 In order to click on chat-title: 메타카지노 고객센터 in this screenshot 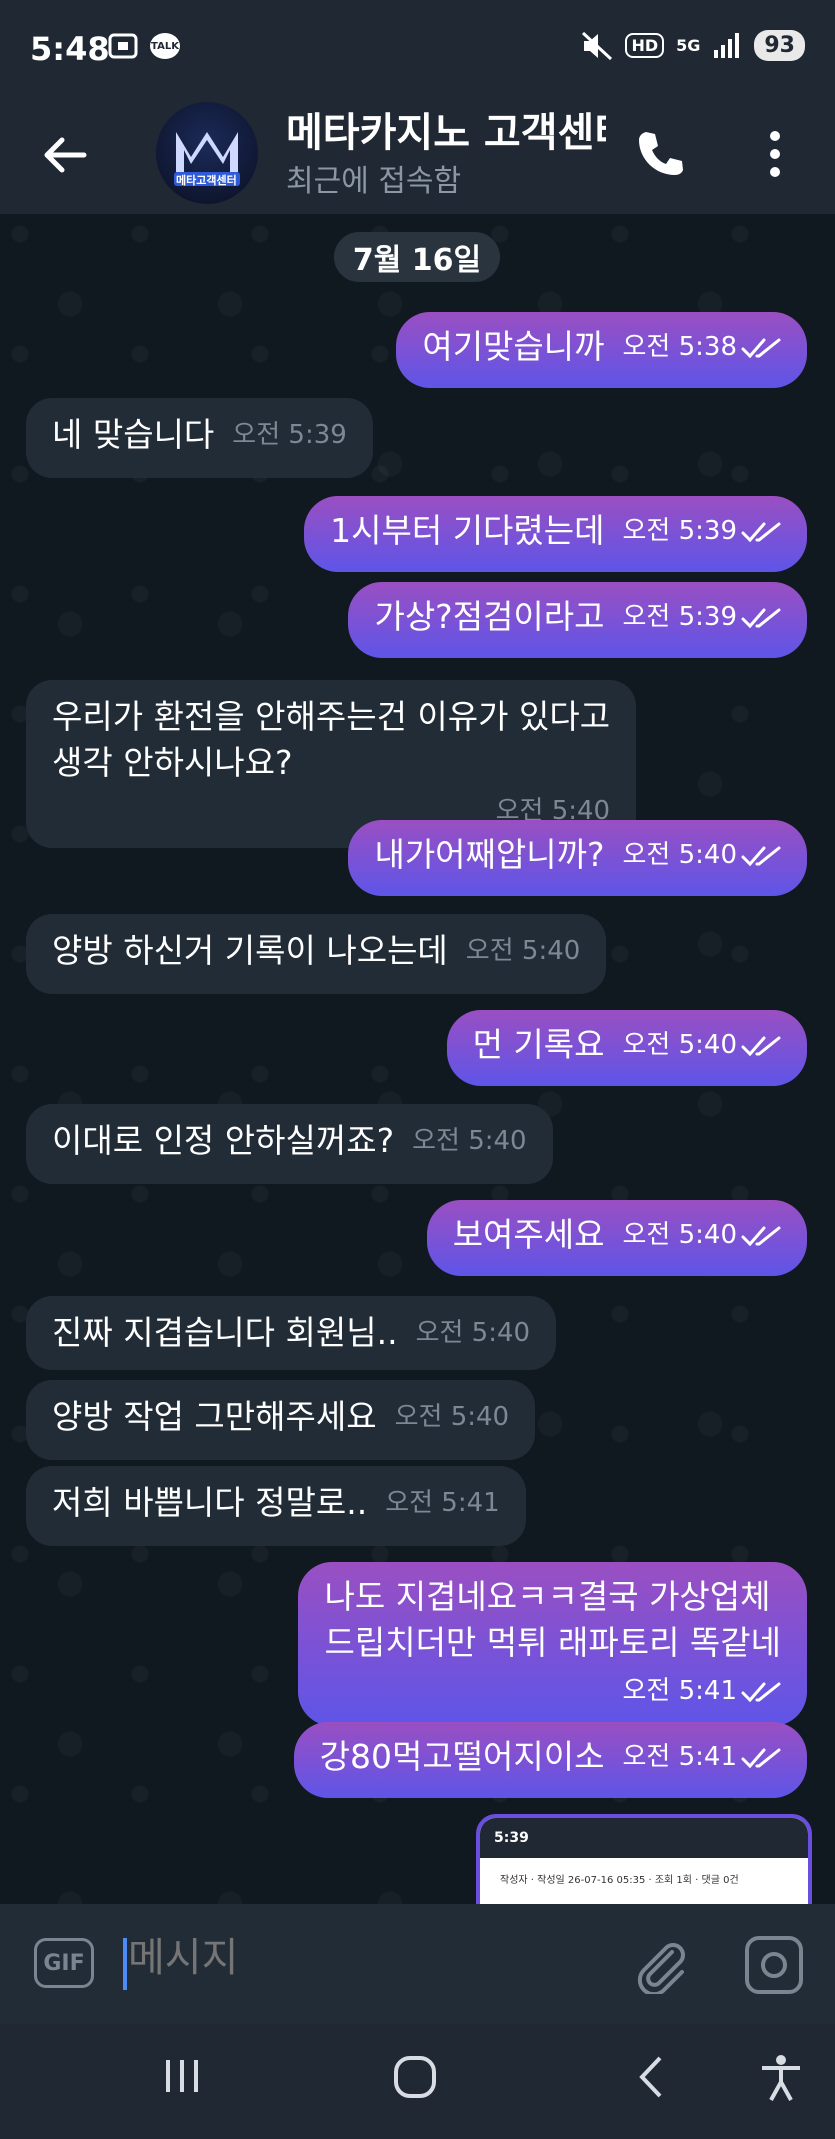, I will do `click(446, 133)`.